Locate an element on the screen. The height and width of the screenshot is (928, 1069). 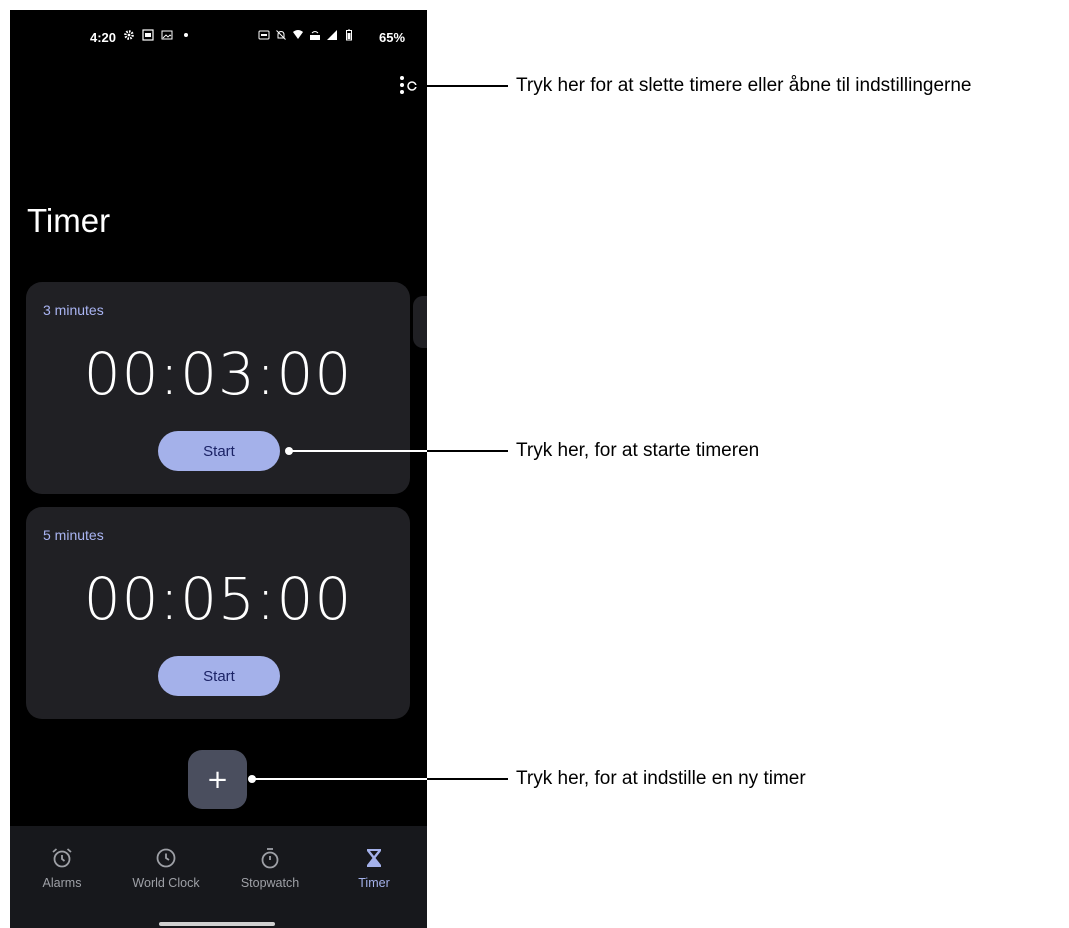
bottom-navigation: Alarms World Clock Stopwatch Timer is located at coordinates (218, 877).